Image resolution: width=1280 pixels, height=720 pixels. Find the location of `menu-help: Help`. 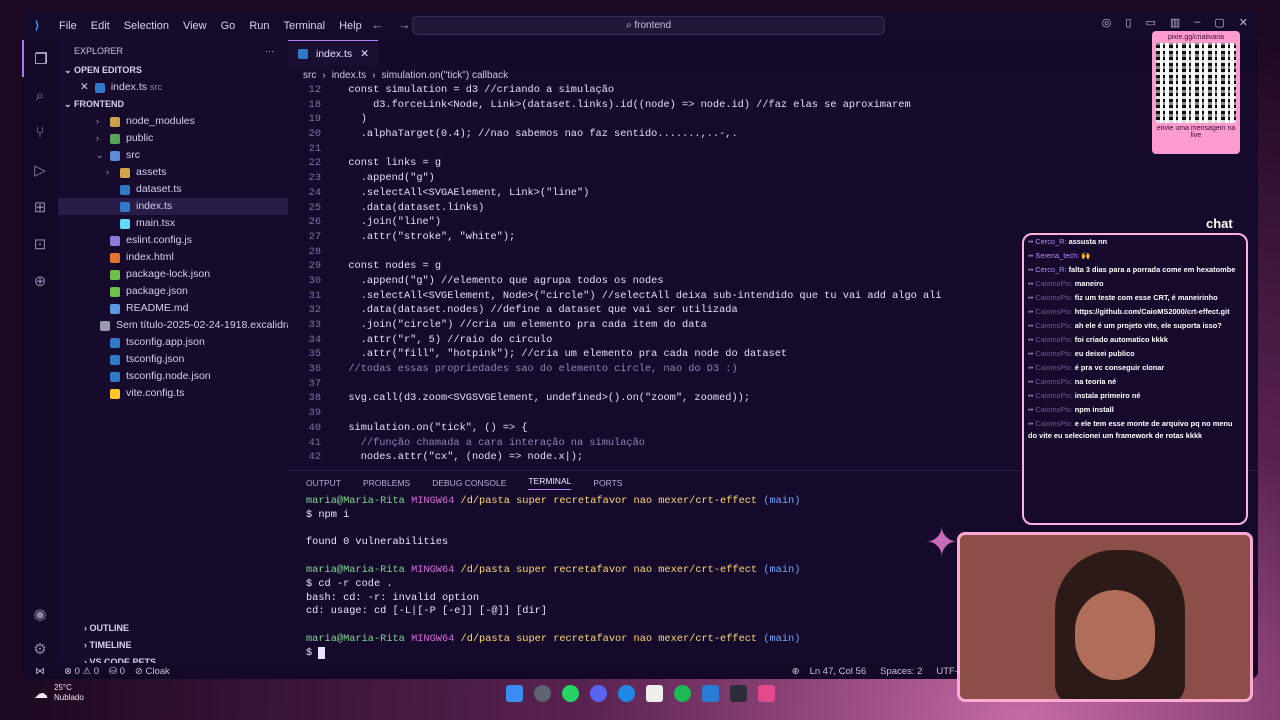

menu-help: Help is located at coordinates (350, 26).